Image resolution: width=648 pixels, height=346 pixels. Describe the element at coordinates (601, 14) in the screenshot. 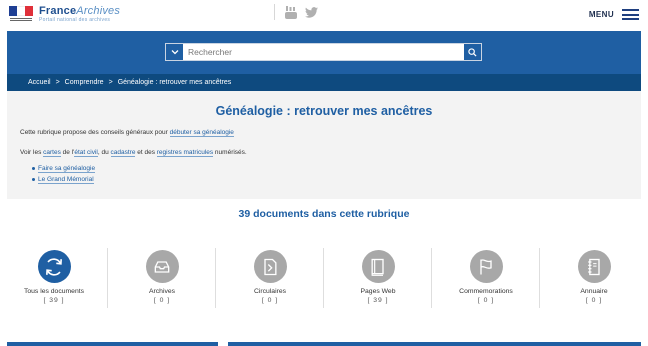

I see `menu-label: MENU` at that location.